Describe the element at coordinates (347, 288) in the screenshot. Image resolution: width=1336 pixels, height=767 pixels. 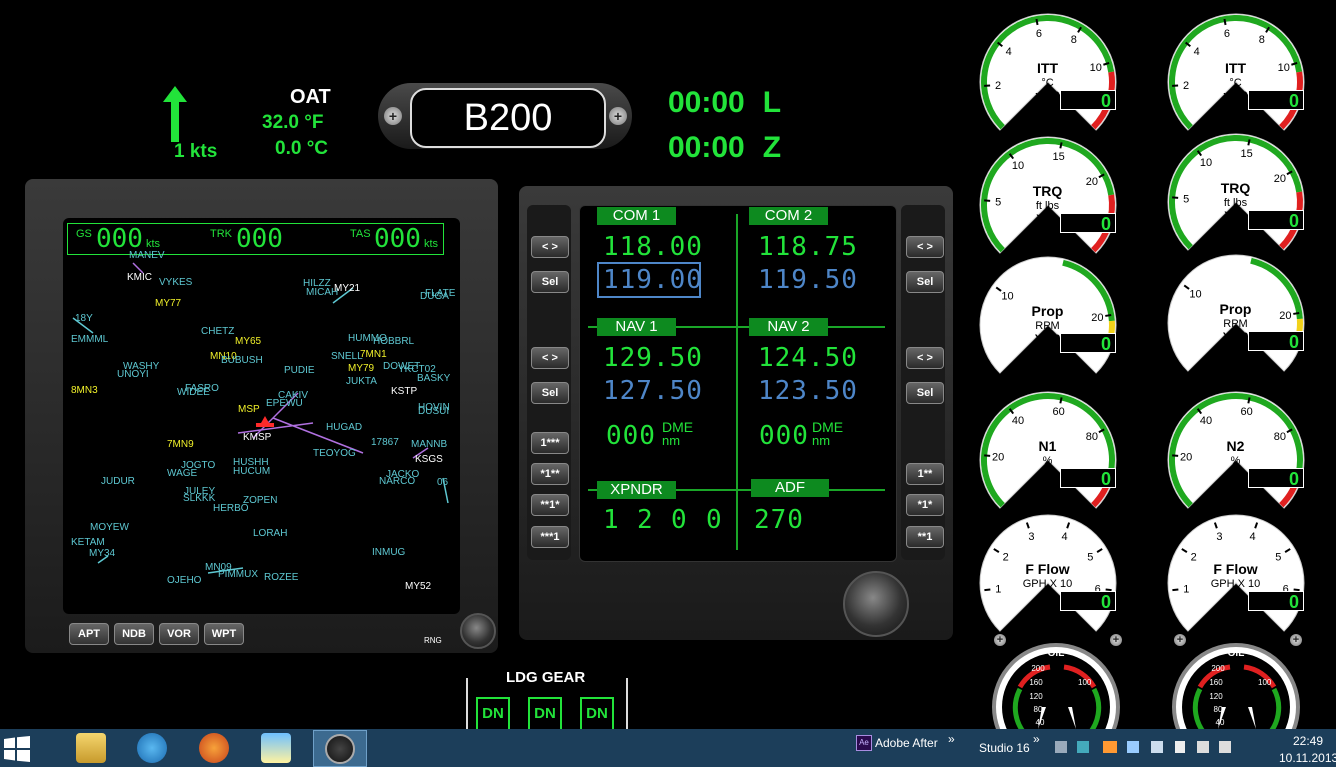
I see `map-waypoint-label: MY21` at that location.